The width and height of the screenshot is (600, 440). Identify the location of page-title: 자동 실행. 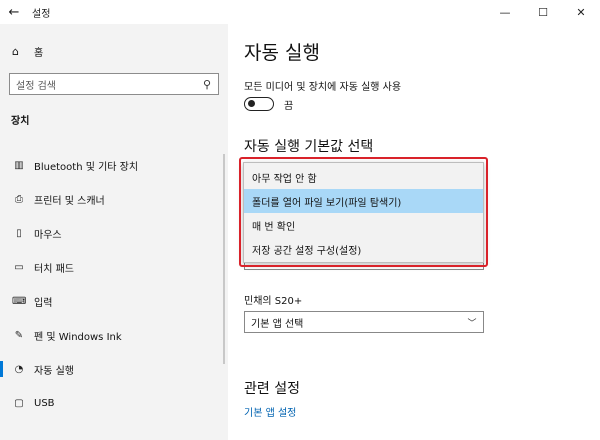
(282, 53).